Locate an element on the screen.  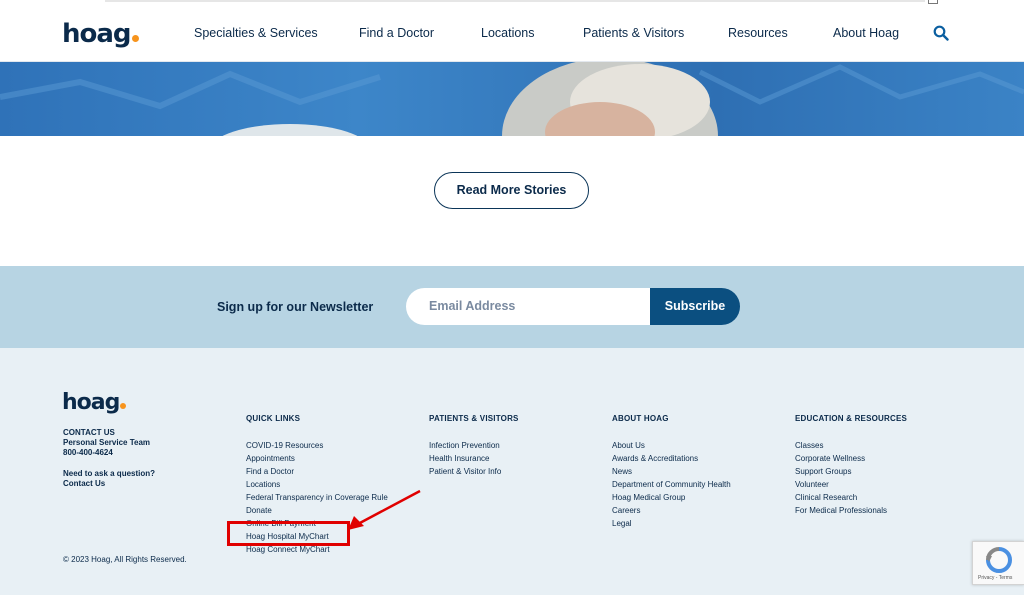
nav-find-doctor: Find a Doctor is located at coordinates (396, 33).